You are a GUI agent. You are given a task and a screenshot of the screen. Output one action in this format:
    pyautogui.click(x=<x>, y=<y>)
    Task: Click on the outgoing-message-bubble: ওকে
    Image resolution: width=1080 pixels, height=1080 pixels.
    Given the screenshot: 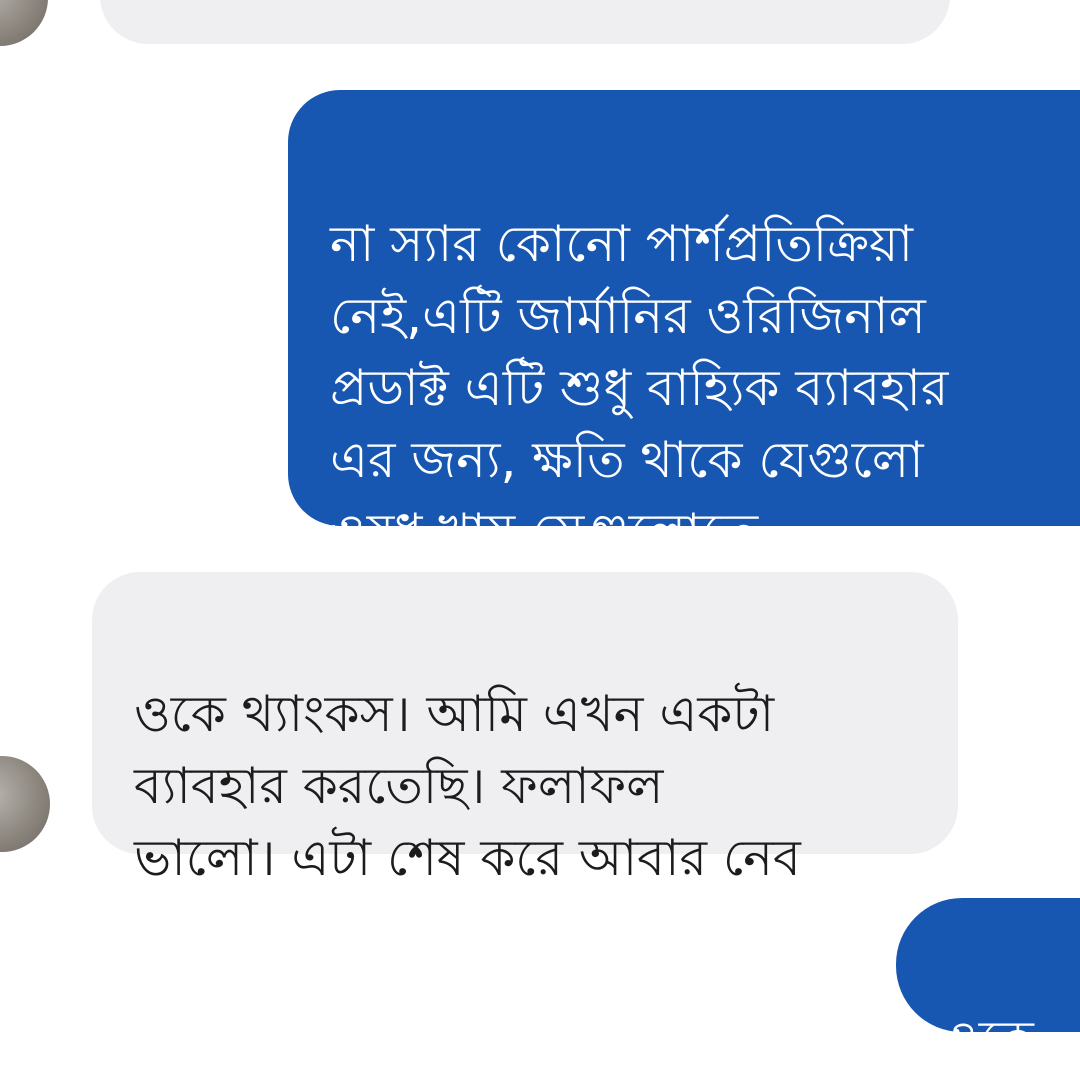 What is the action you would take?
    pyautogui.click(x=988, y=983)
    